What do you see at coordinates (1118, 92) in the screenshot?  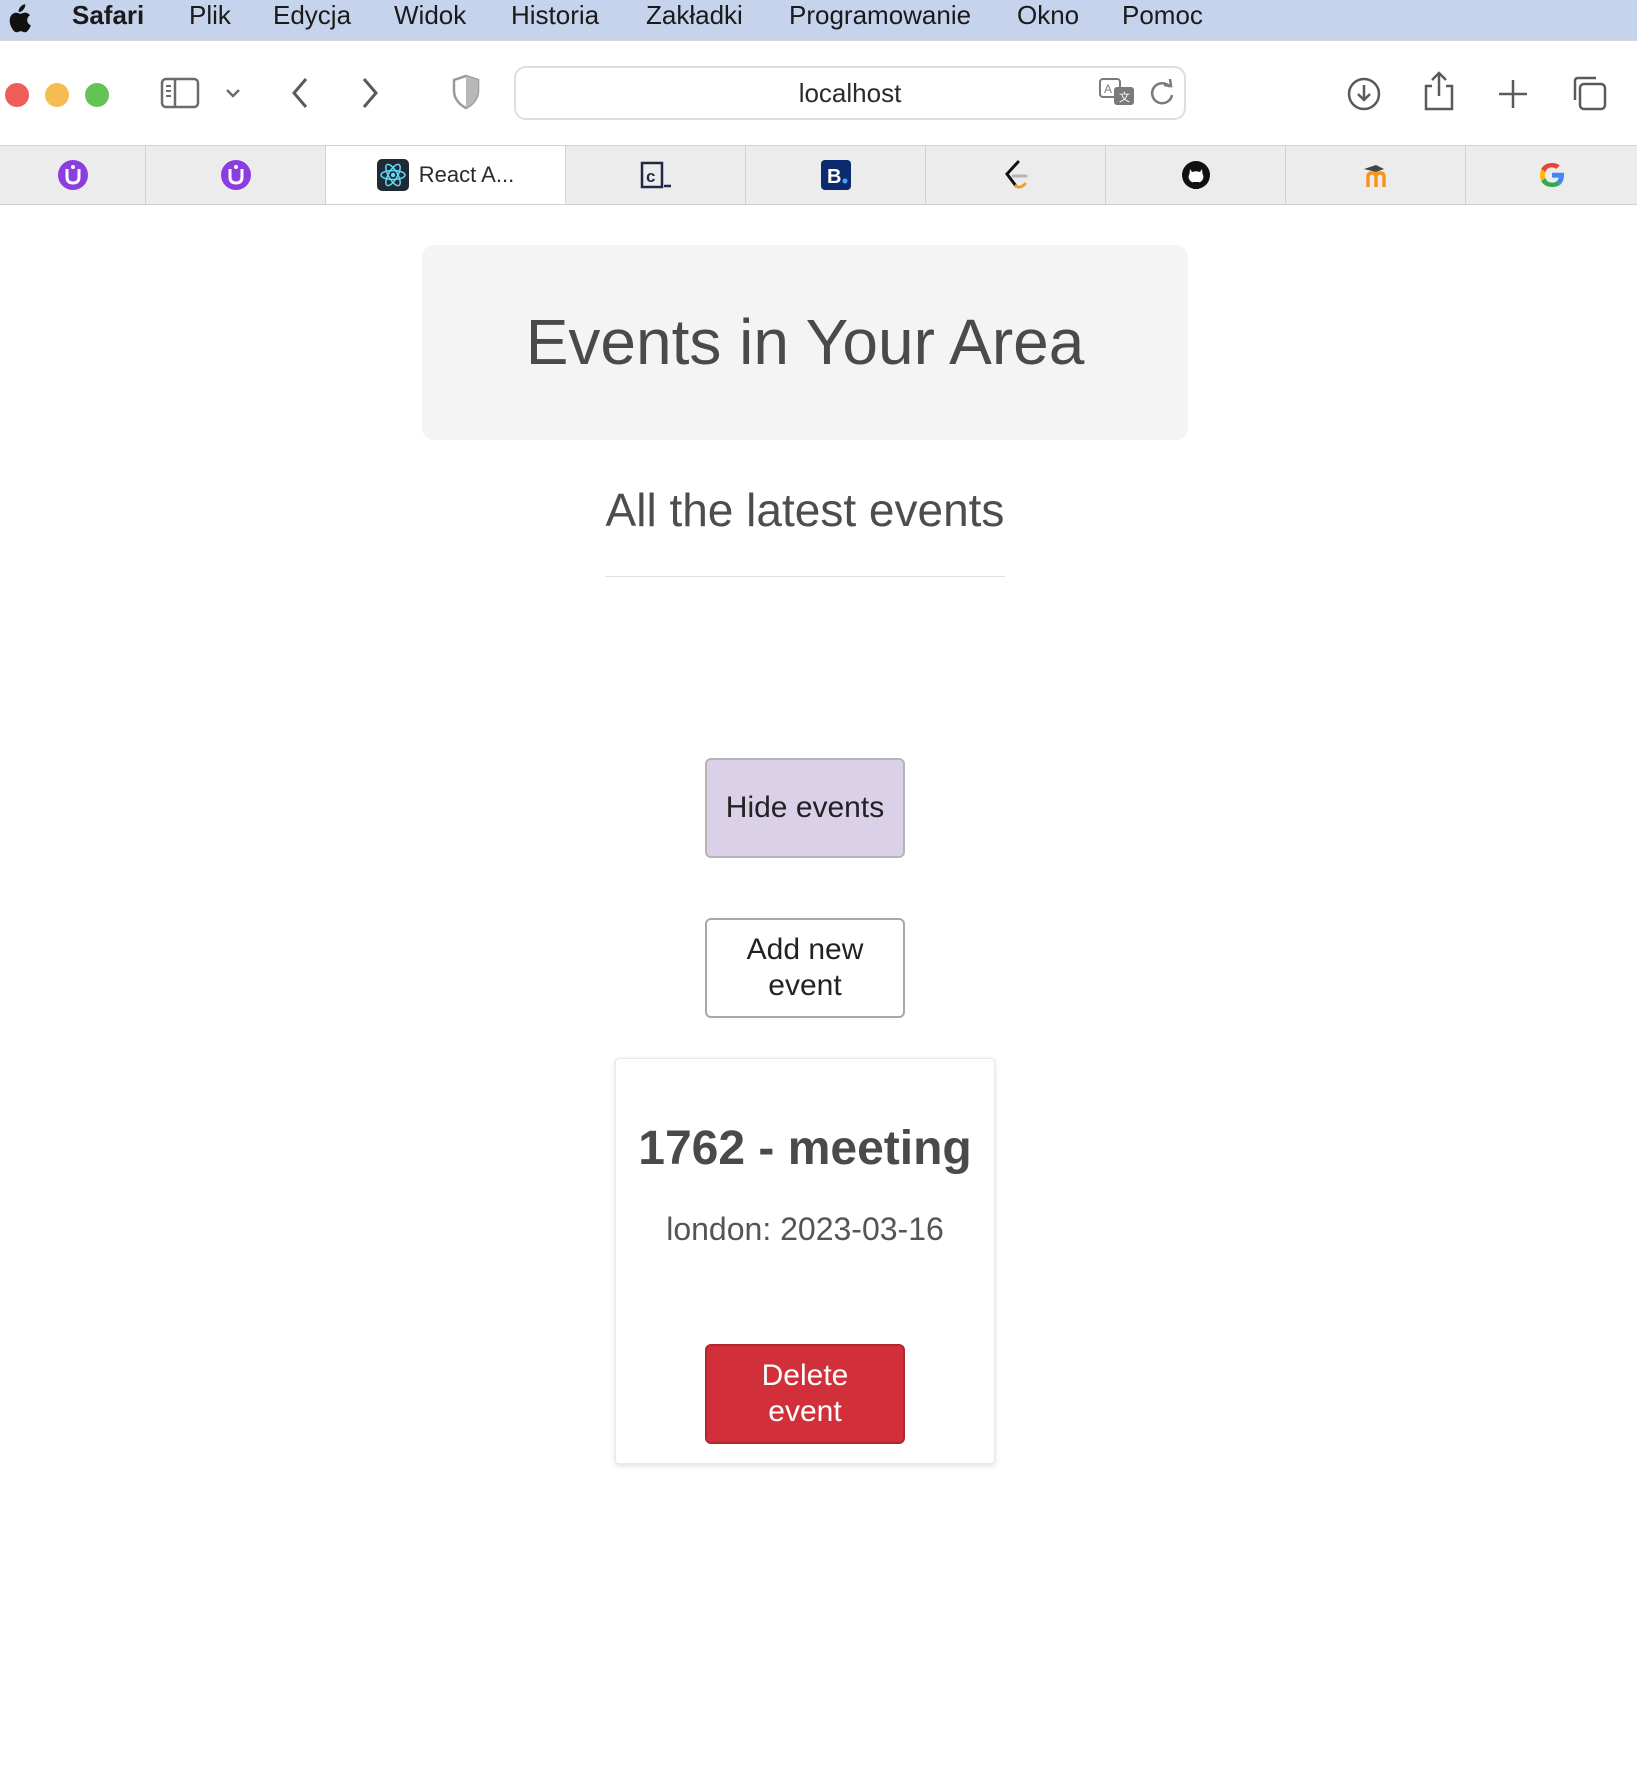 I see `translate-icon: A 文` at bounding box center [1118, 92].